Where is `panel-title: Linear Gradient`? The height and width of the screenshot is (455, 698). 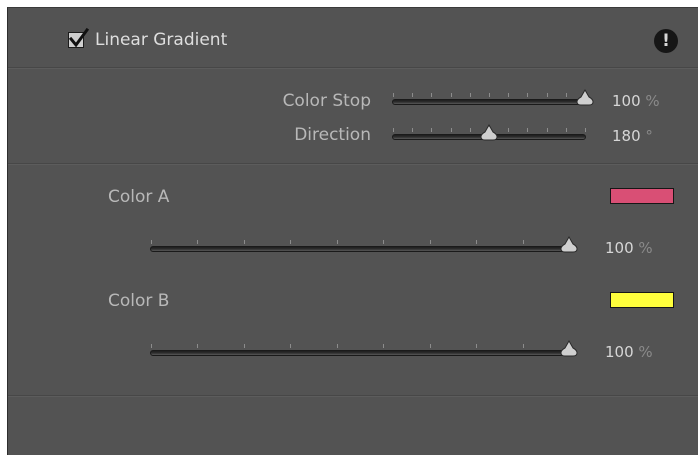
panel-title: Linear Gradient is located at coordinates (161, 40).